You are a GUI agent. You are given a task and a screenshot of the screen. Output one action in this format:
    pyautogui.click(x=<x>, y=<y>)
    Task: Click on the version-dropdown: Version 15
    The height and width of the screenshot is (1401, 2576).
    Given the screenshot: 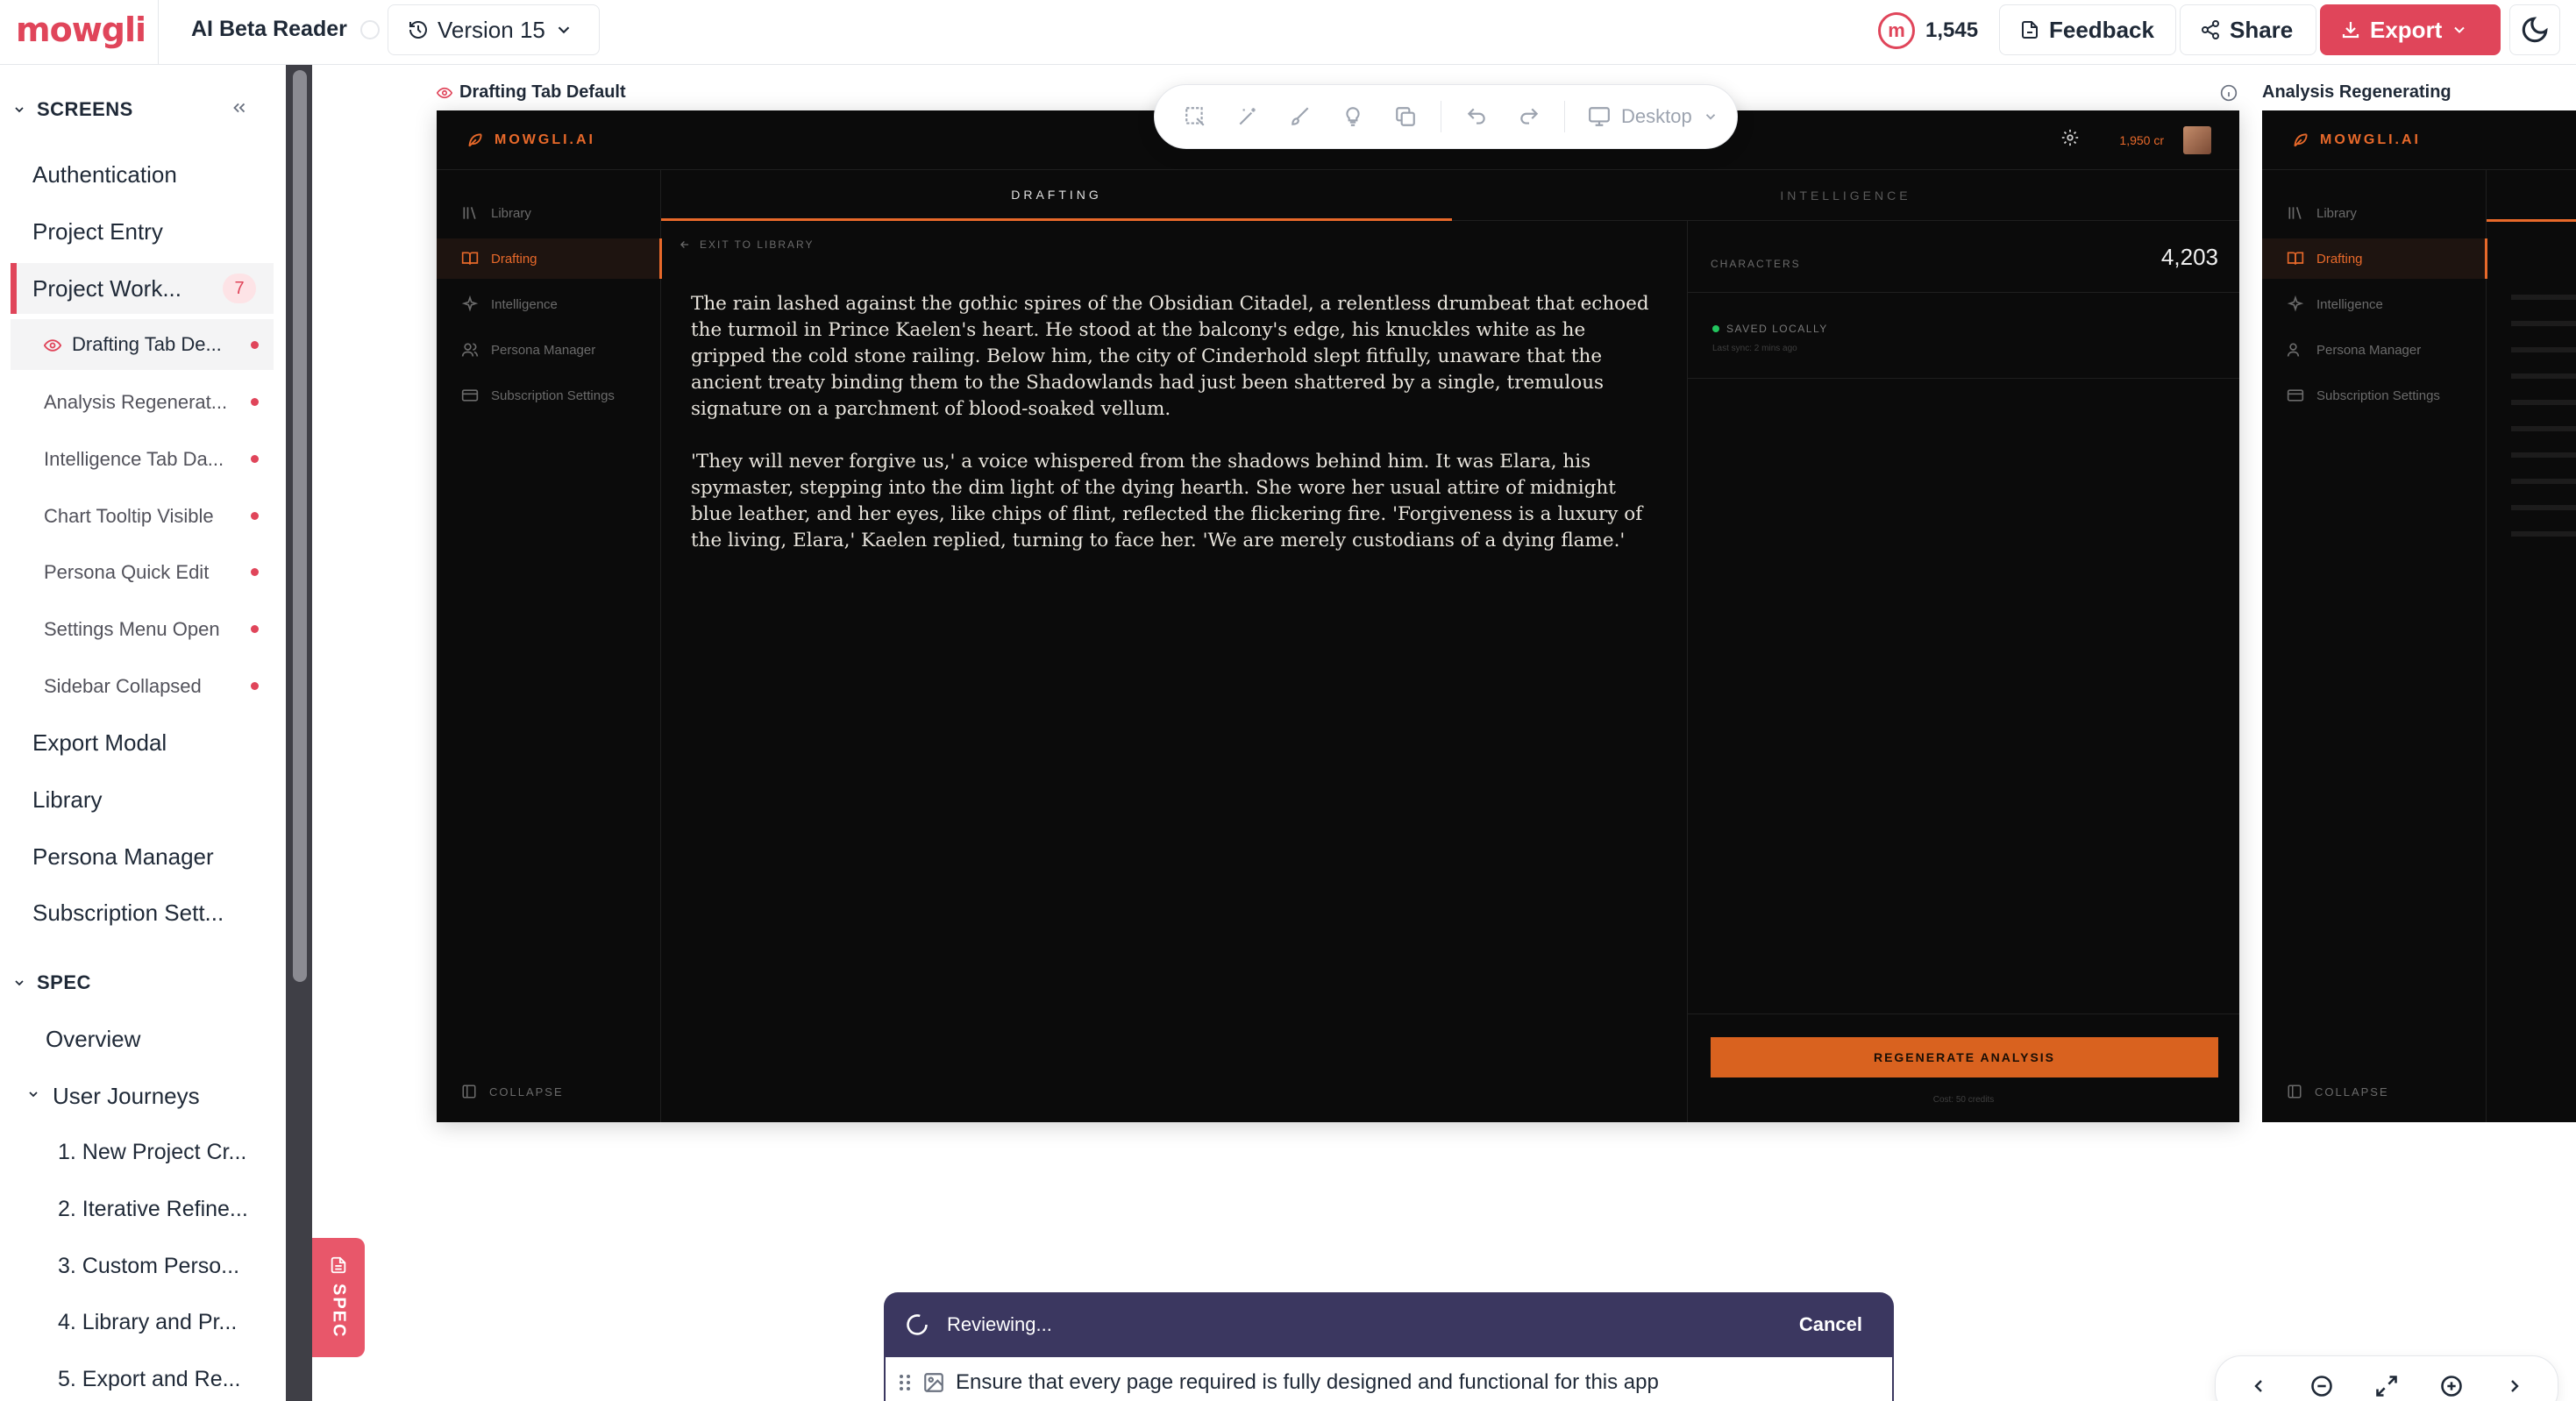 What is the action you would take?
    pyautogui.click(x=494, y=30)
    